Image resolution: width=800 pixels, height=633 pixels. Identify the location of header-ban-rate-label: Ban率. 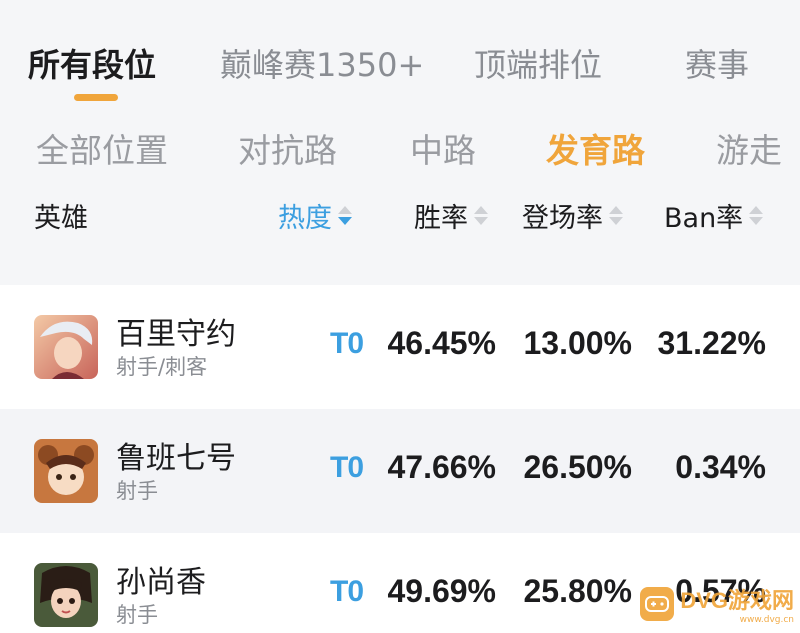
(704, 218).